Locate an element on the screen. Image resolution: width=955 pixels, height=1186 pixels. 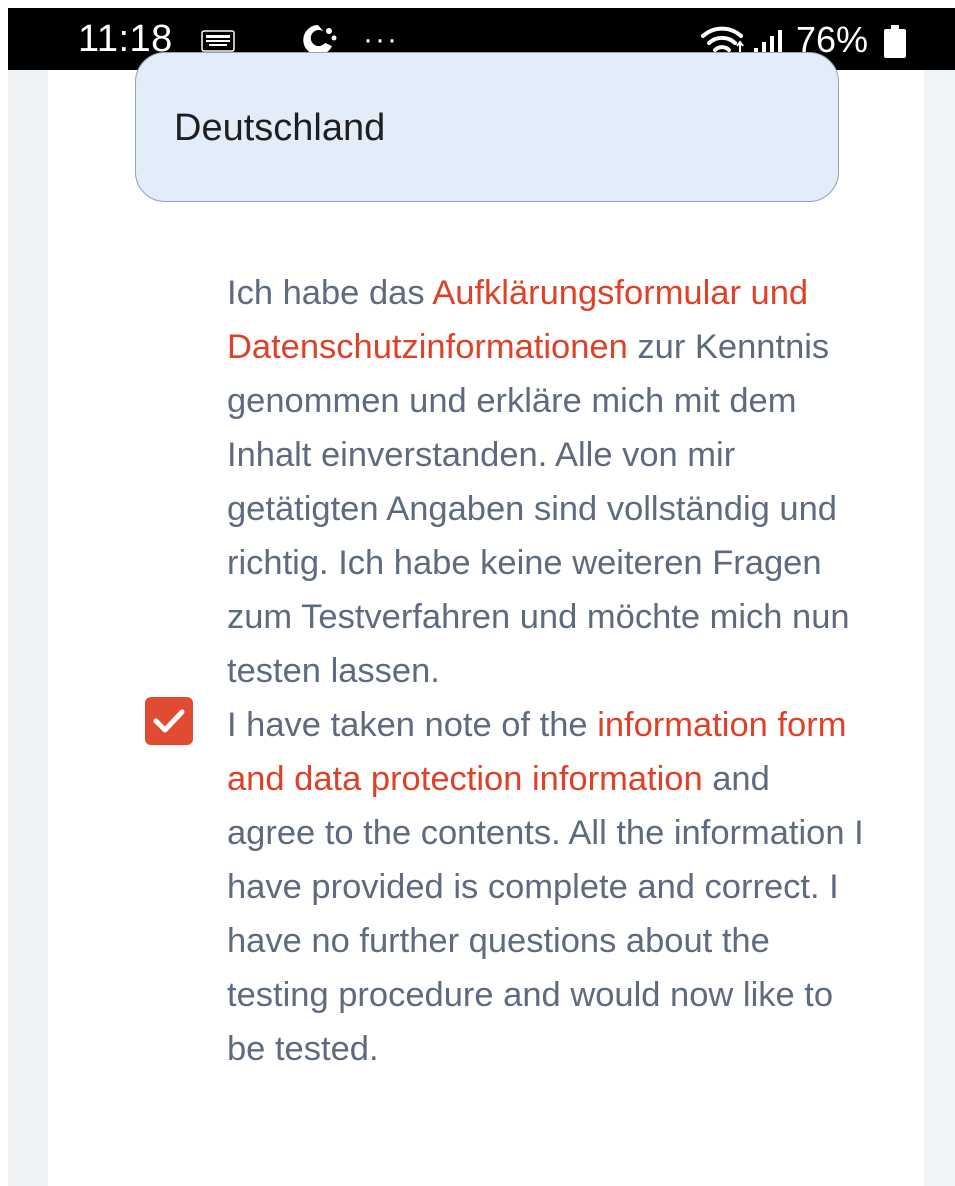
checkmark-icon is located at coordinates (169, 721).